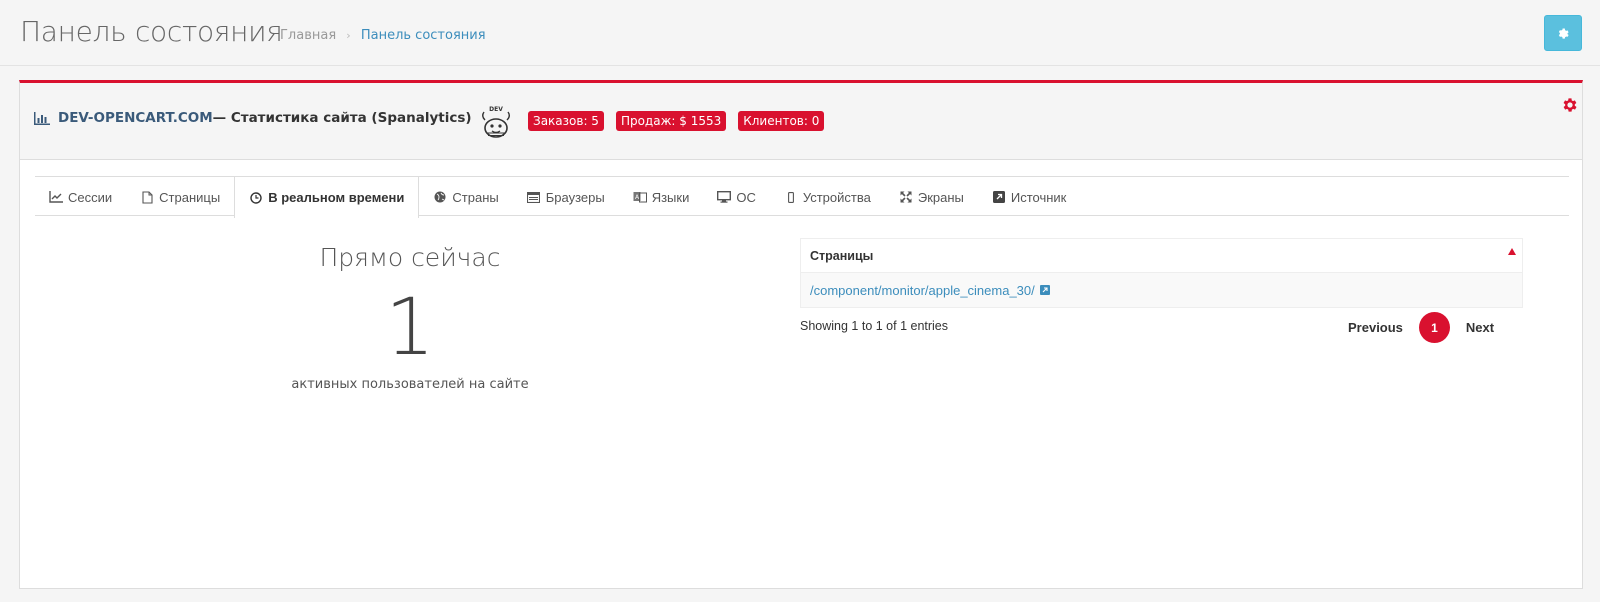 This screenshot has width=1600, height=602. I want to click on tab-os: ОС, so click(736, 197).